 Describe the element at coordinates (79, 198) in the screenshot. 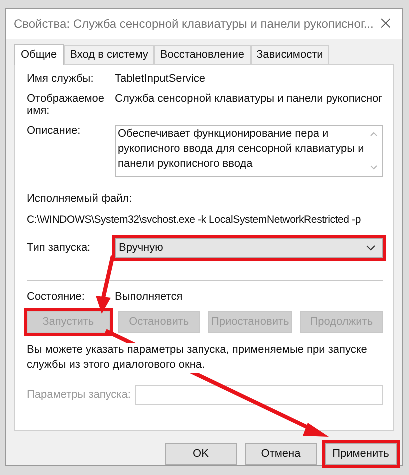

I see `field-label: Исполняемый файл:` at that location.